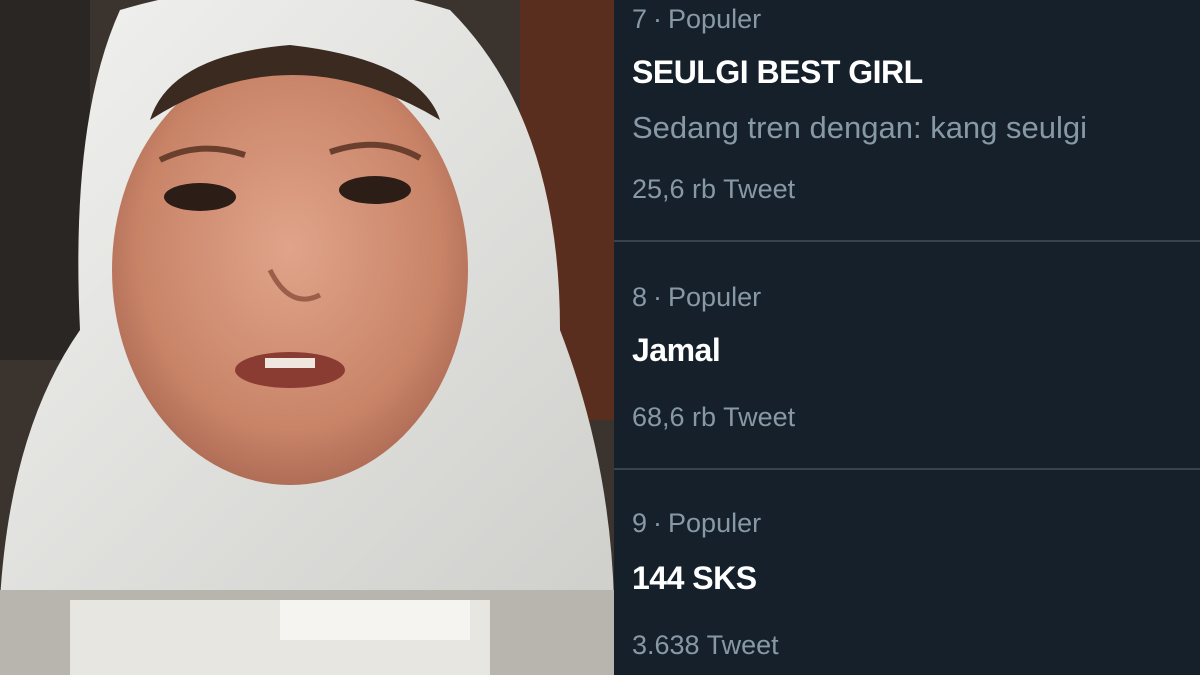  Describe the element at coordinates (705, 645) in the screenshot. I see `trend-tweet-count: 3.638 Tweet` at that location.